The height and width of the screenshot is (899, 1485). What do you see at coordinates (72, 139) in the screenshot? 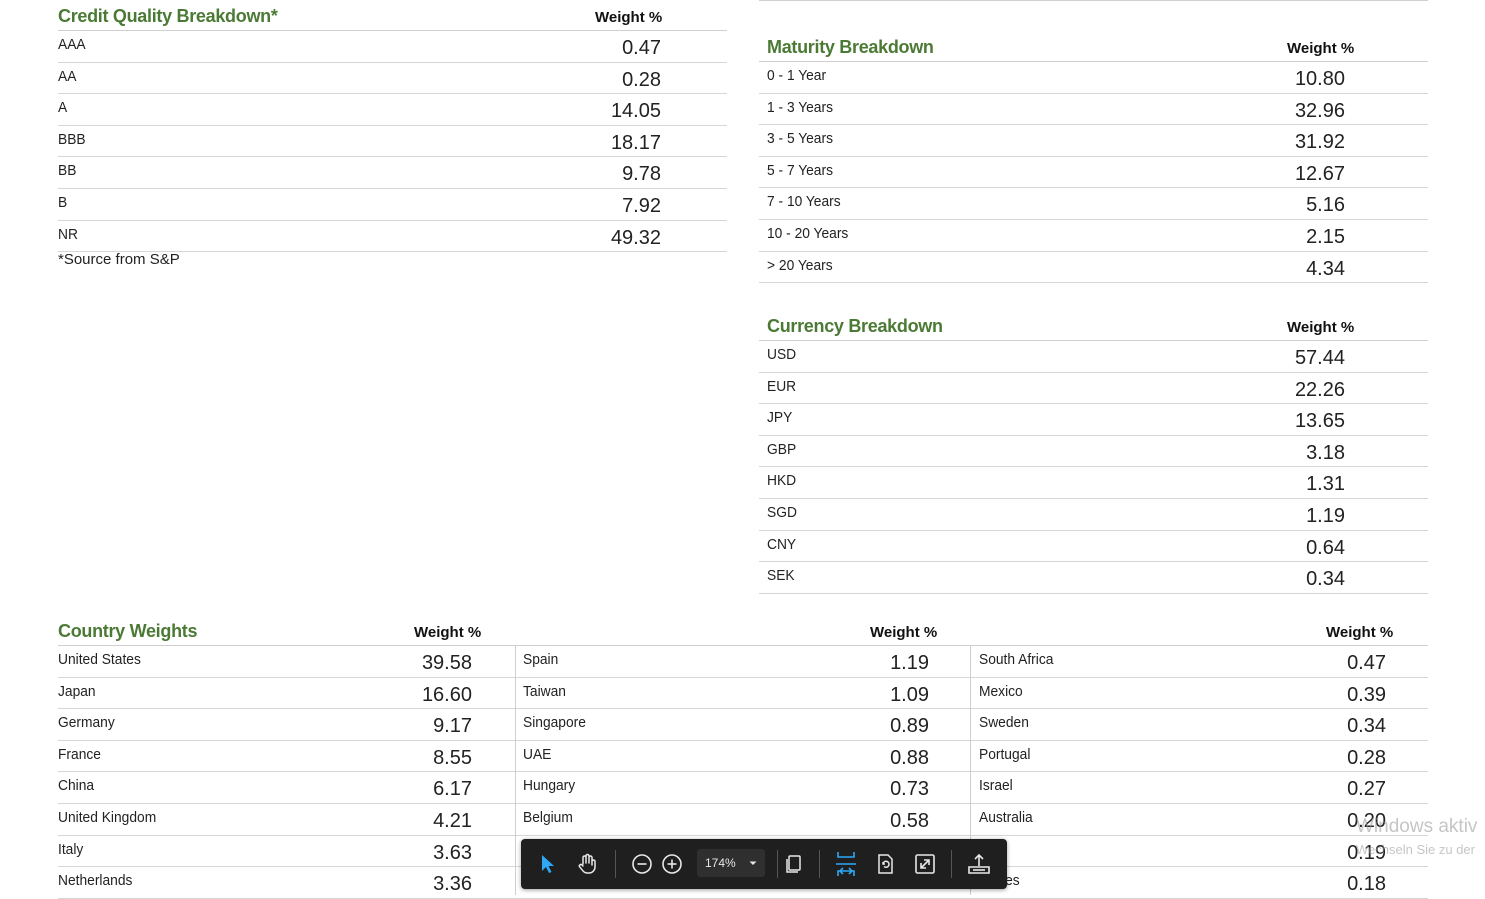
I see `row-label: BBB` at bounding box center [72, 139].